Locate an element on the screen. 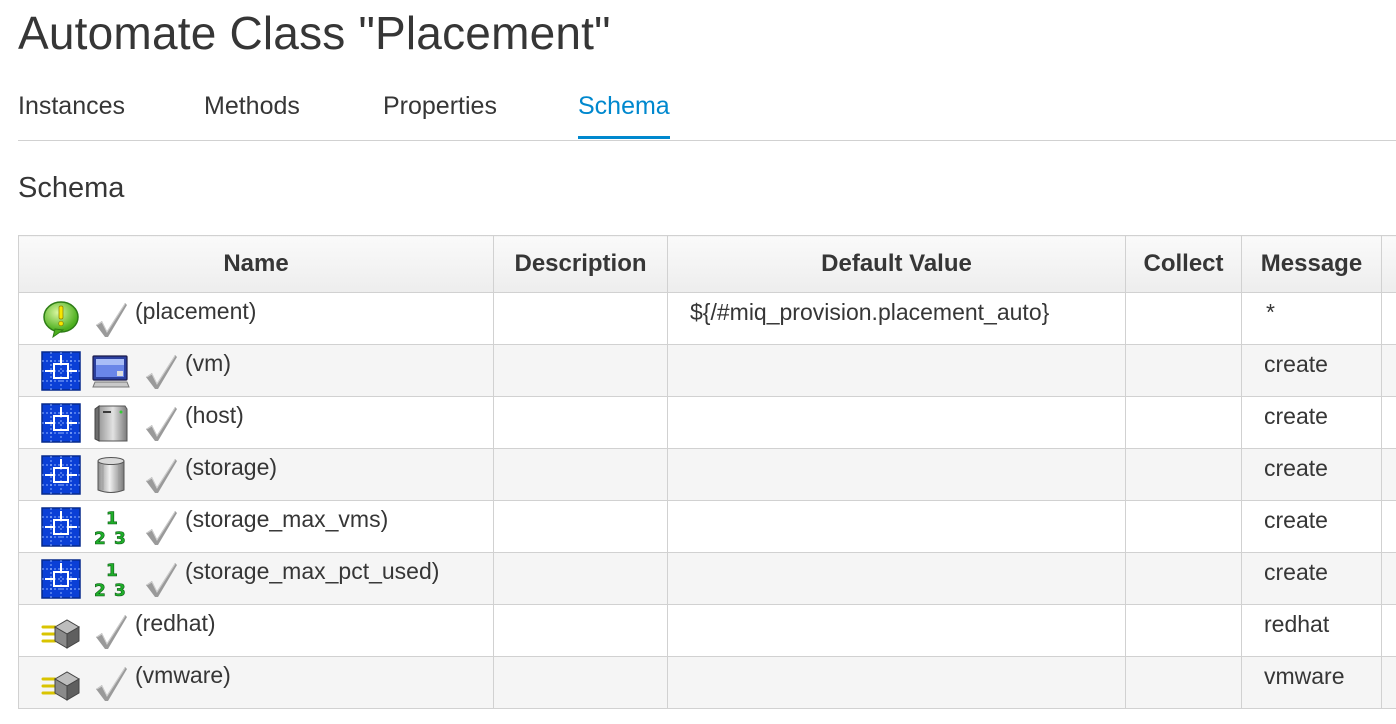 The image size is (1396, 724). field-name: (vmware) is located at coordinates (183, 675).